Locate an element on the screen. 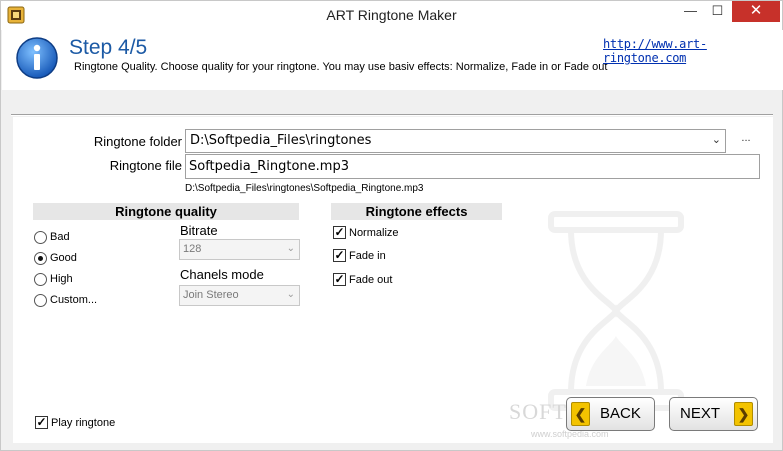 This screenshot has width=783, height=451. window-title: ART Ringtone Maker is located at coordinates (391, 15).